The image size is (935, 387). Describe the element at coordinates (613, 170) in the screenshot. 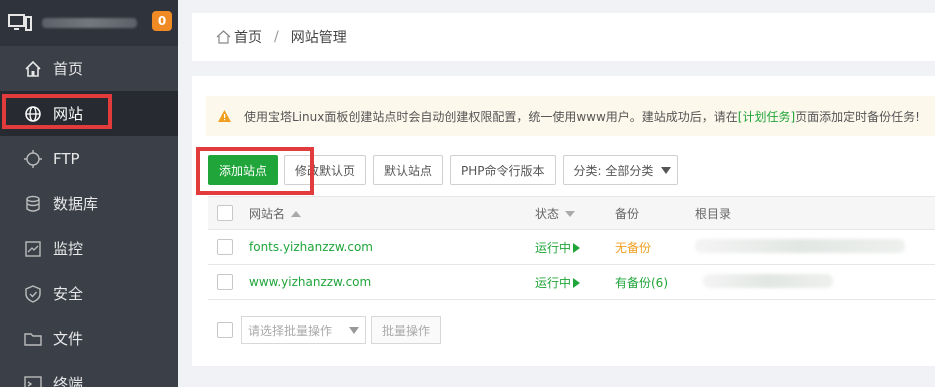

I see `category-select-value: 分类: 全部分类` at that location.